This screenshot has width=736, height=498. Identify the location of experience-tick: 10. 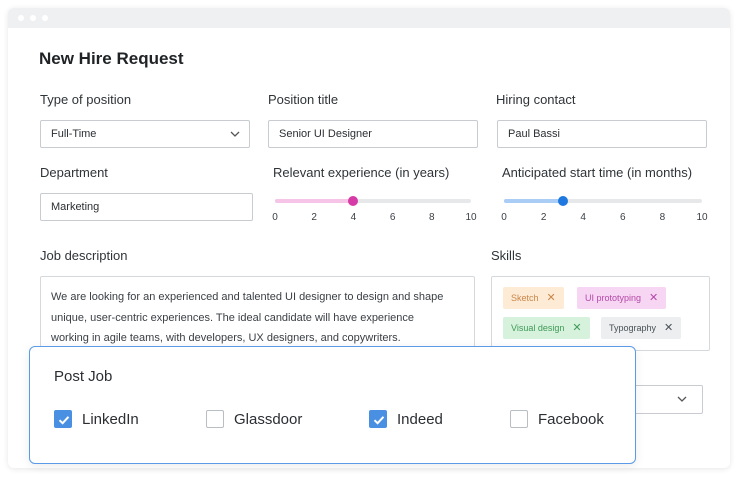
(471, 217).